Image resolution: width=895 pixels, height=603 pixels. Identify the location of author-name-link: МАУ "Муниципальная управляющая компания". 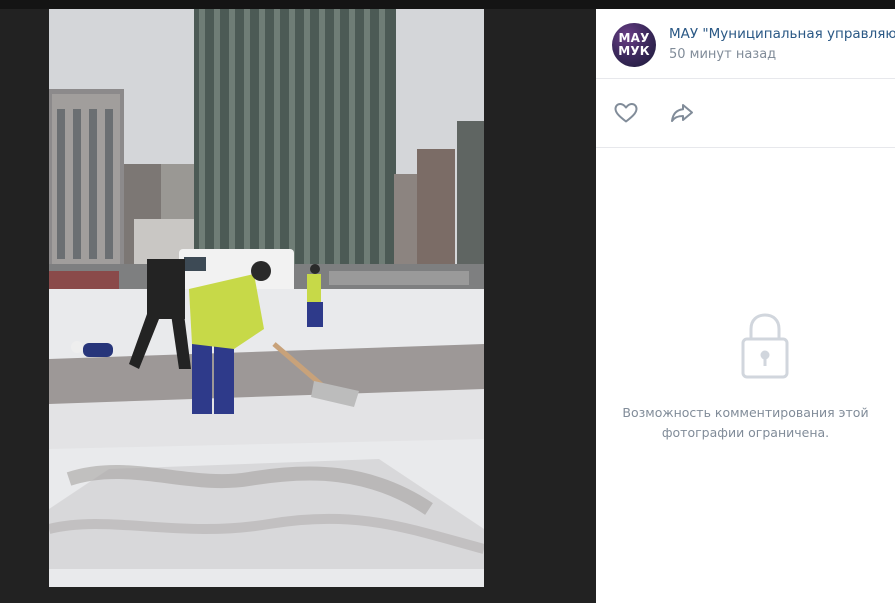
(782, 34).